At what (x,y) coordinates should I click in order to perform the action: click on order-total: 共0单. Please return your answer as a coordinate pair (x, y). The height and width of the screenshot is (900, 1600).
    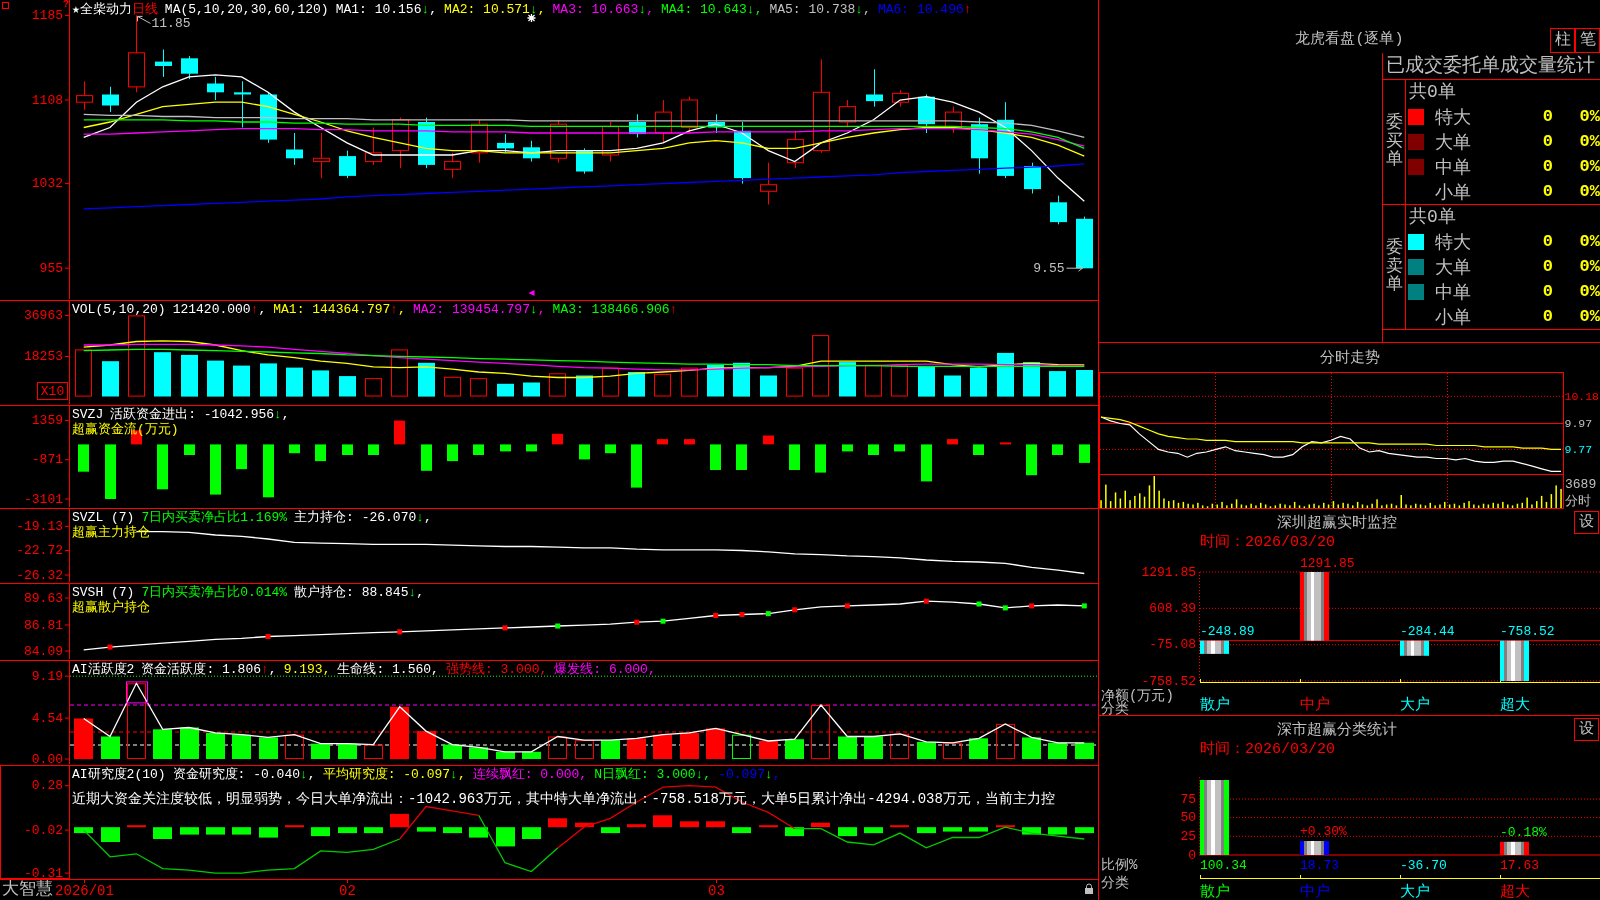
    Looking at the image, I should click on (1432, 92).